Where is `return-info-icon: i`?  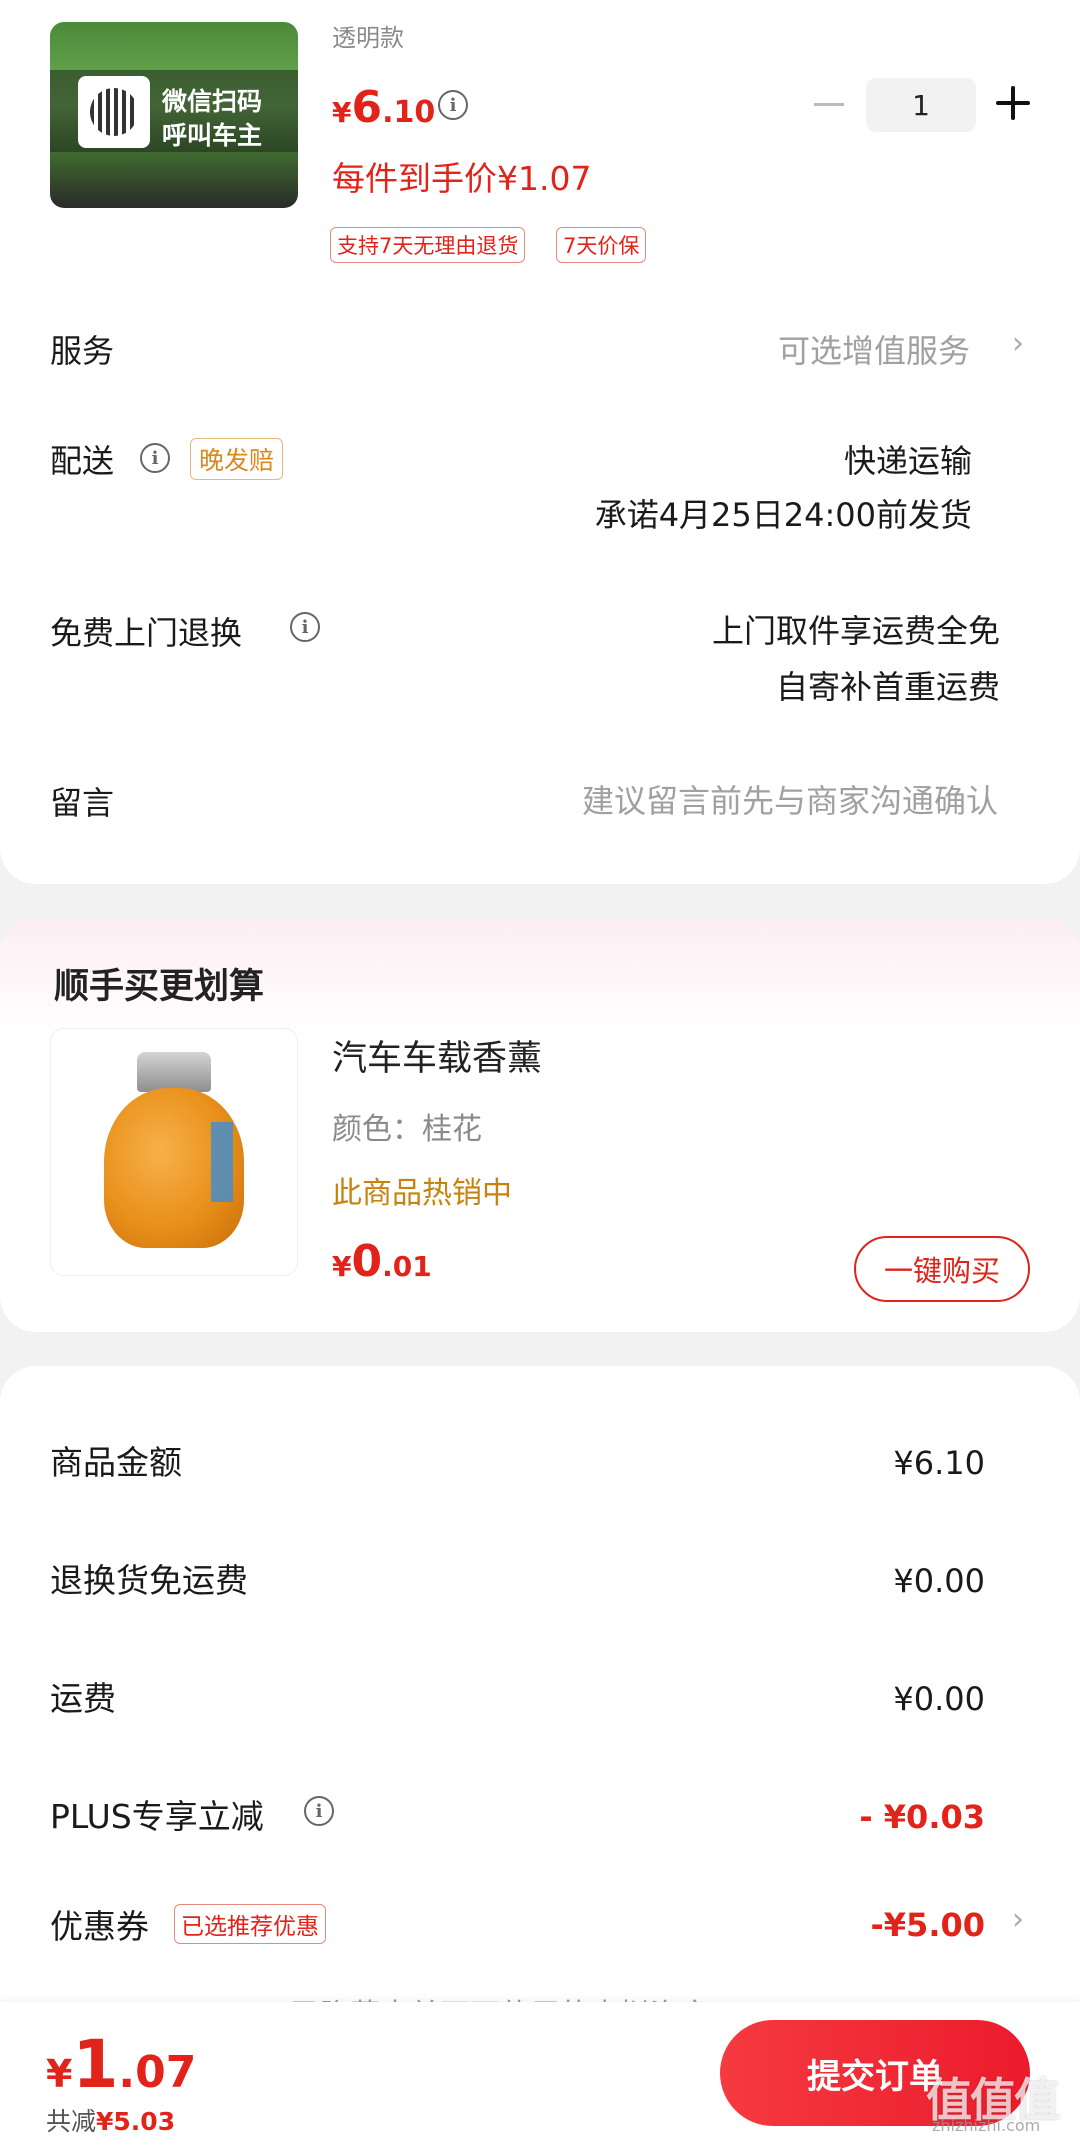
return-info-icon: i is located at coordinates (305, 627).